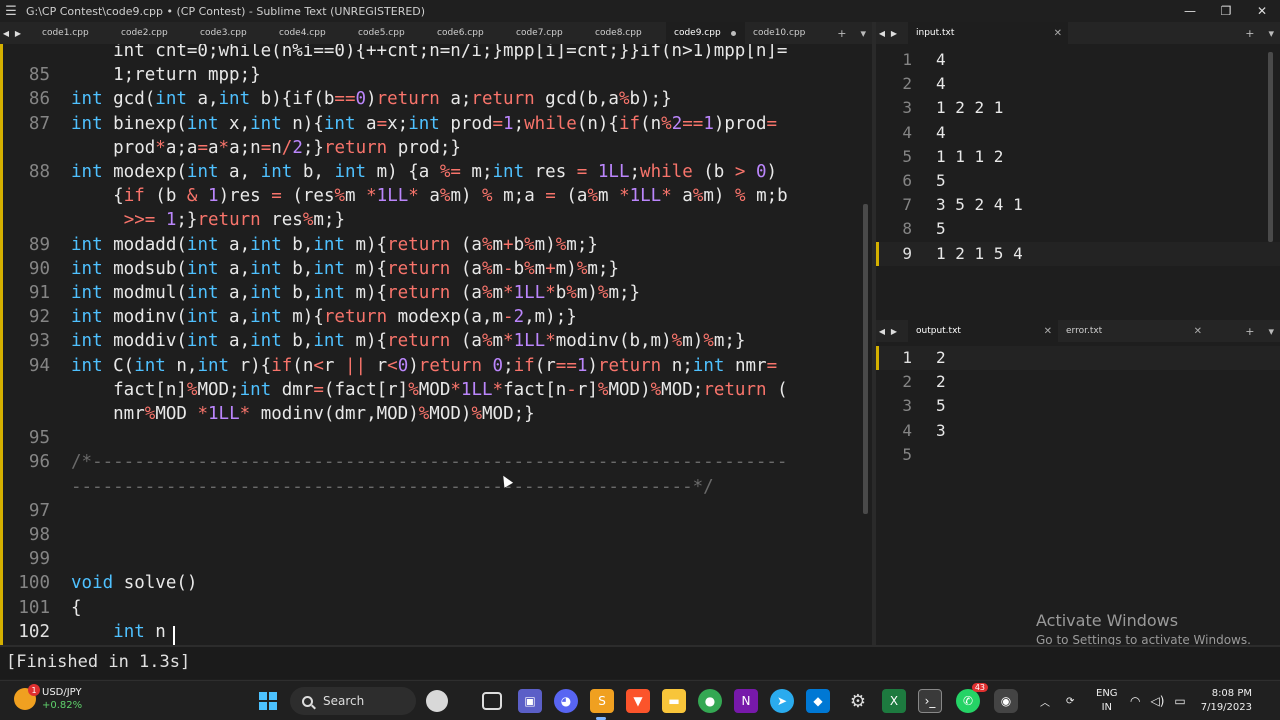 Image resolution: width=1280 pixels, height=720 pixels. Describe the element at coordinates (561, 293) in the screenshot. I see `code-token: b` at that location.